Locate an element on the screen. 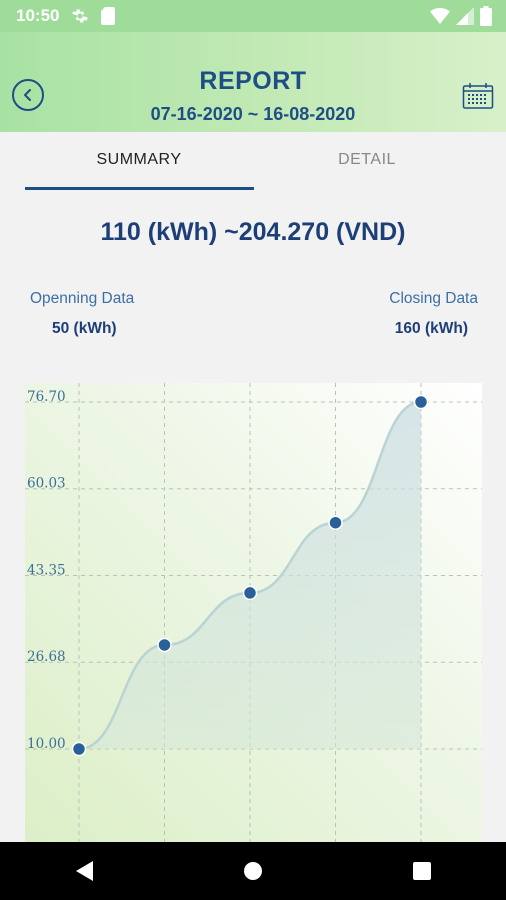  report-header: REPORT 07-16-2020 ~ 16-08-2020 is located at coordinates (253, 82).